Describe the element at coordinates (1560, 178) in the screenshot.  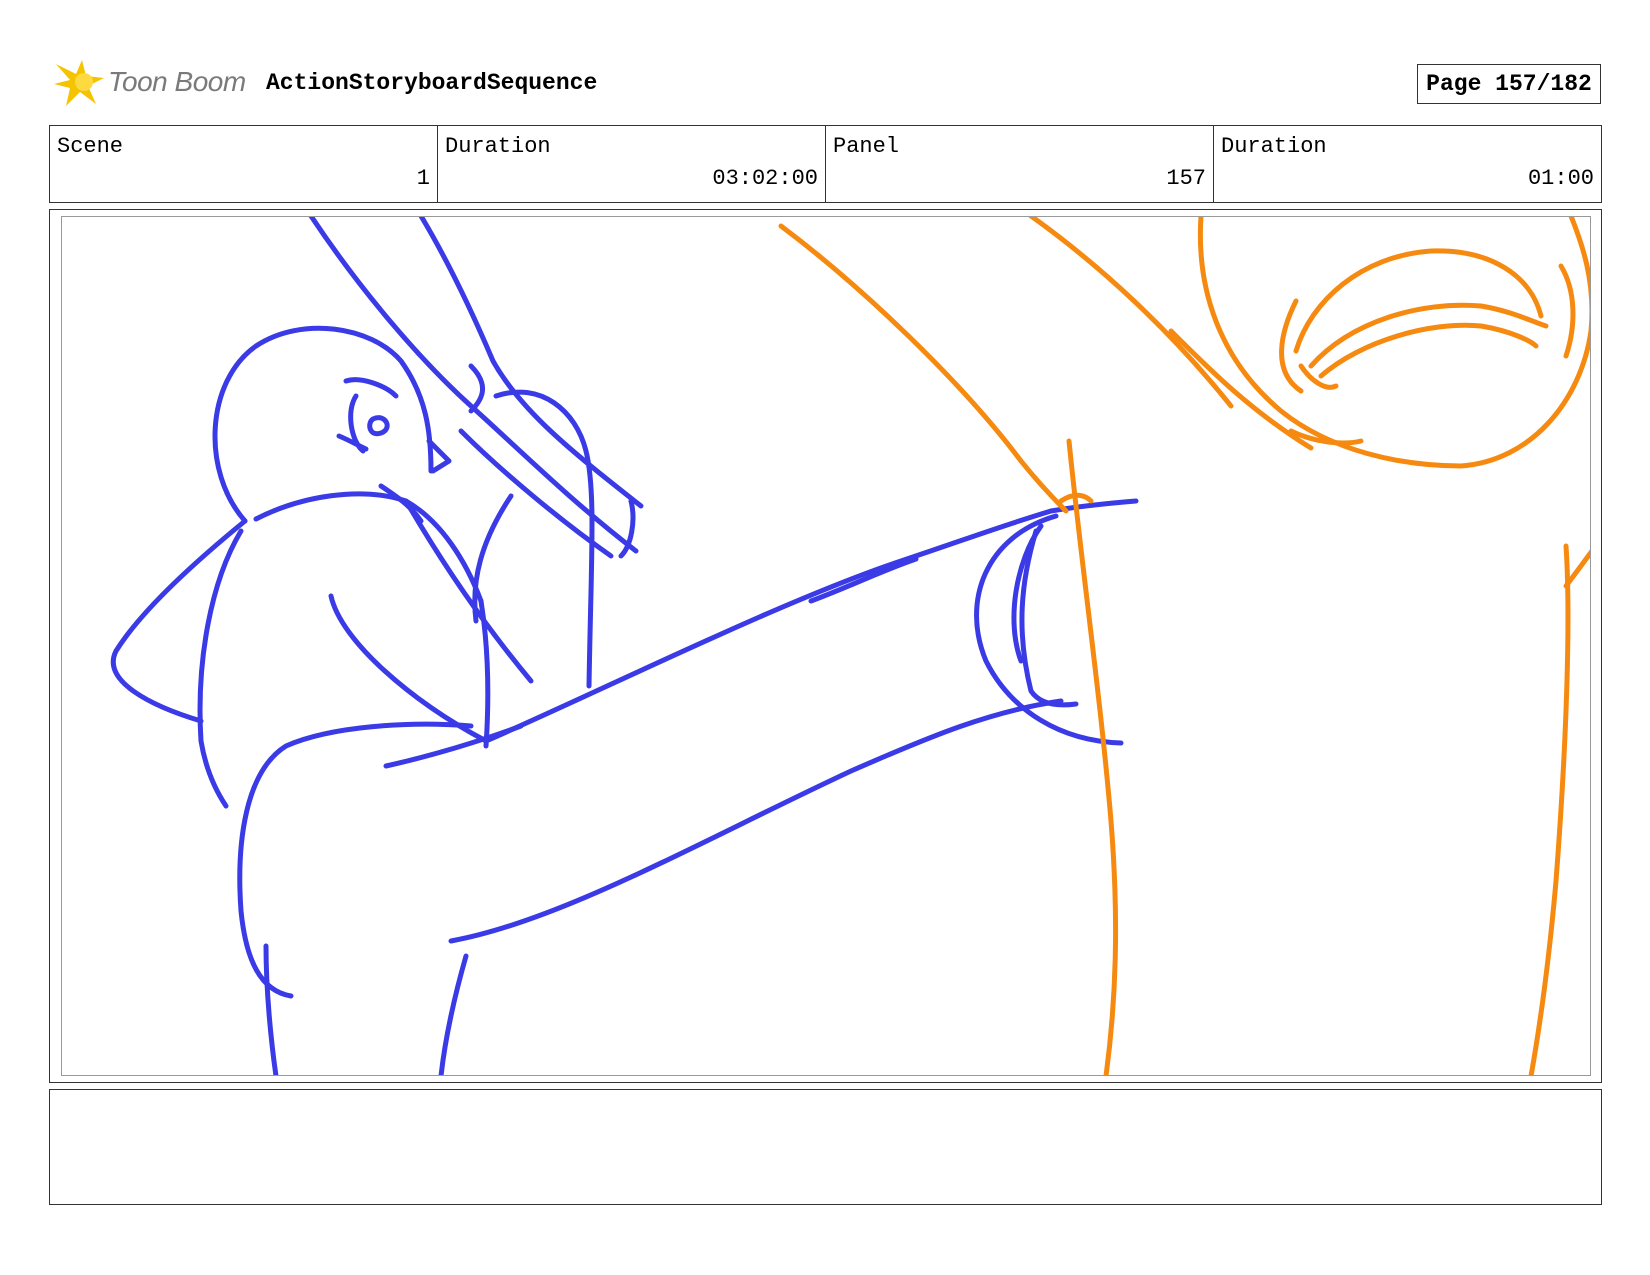
I see `panel-duration-value: 01:00` at that location.